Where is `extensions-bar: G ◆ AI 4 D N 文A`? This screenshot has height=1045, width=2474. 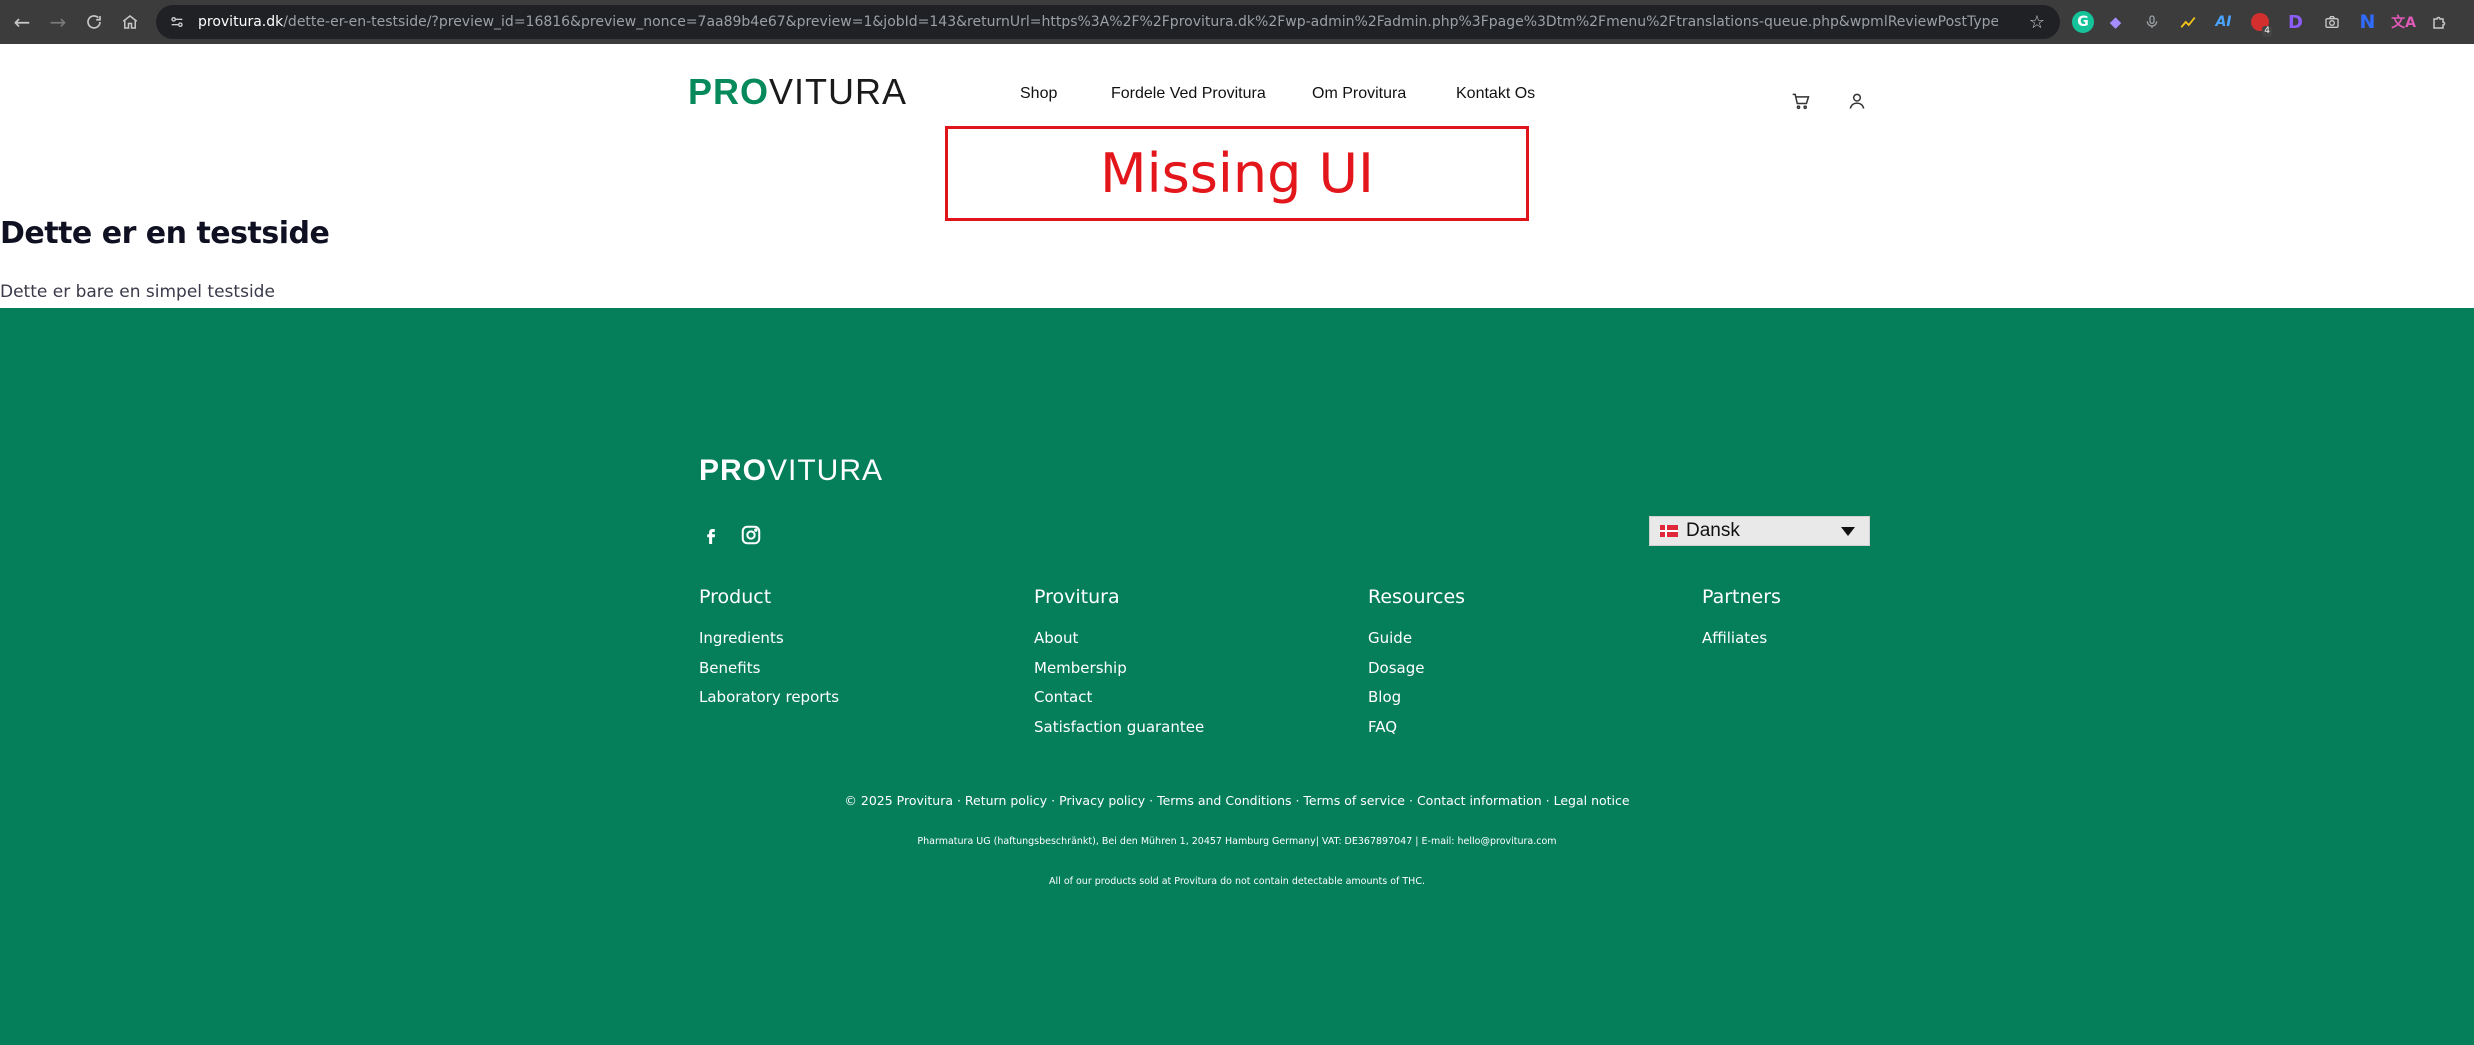 extensions-bar: G ◆ AI 4 D N 文A is located at coordinates (2263, 22).